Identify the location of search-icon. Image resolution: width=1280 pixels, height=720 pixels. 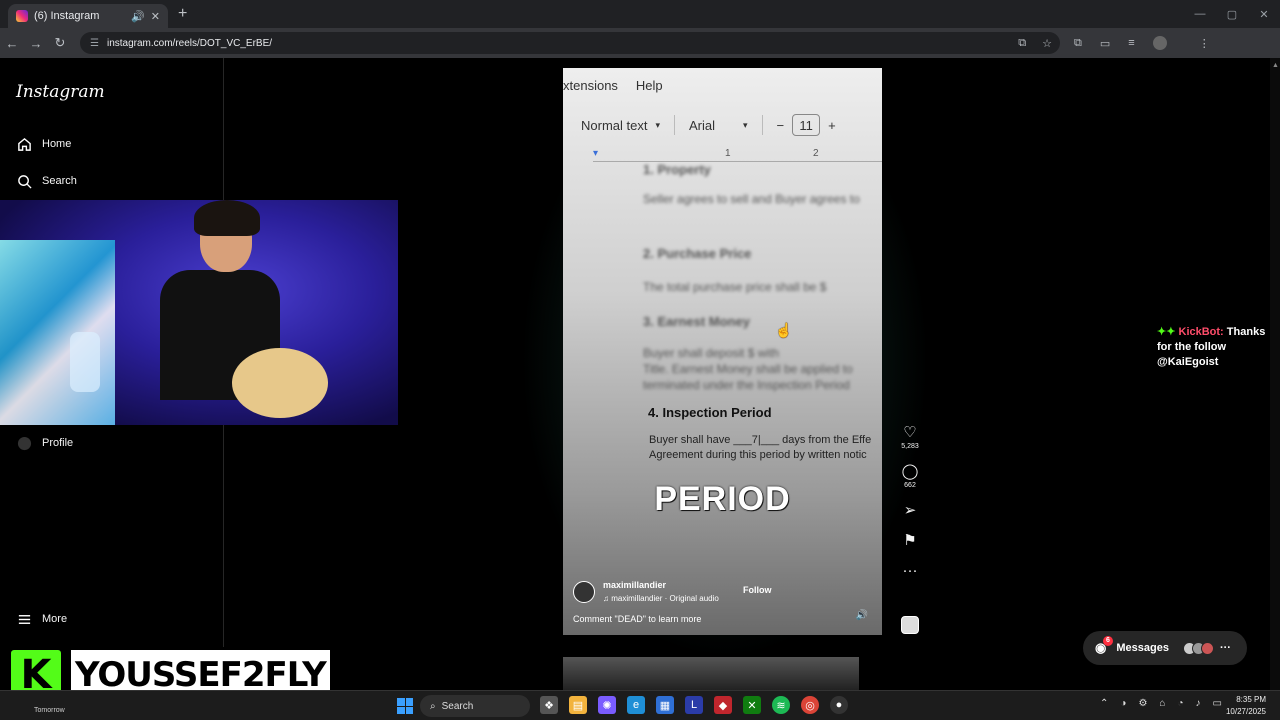
(24, 181).